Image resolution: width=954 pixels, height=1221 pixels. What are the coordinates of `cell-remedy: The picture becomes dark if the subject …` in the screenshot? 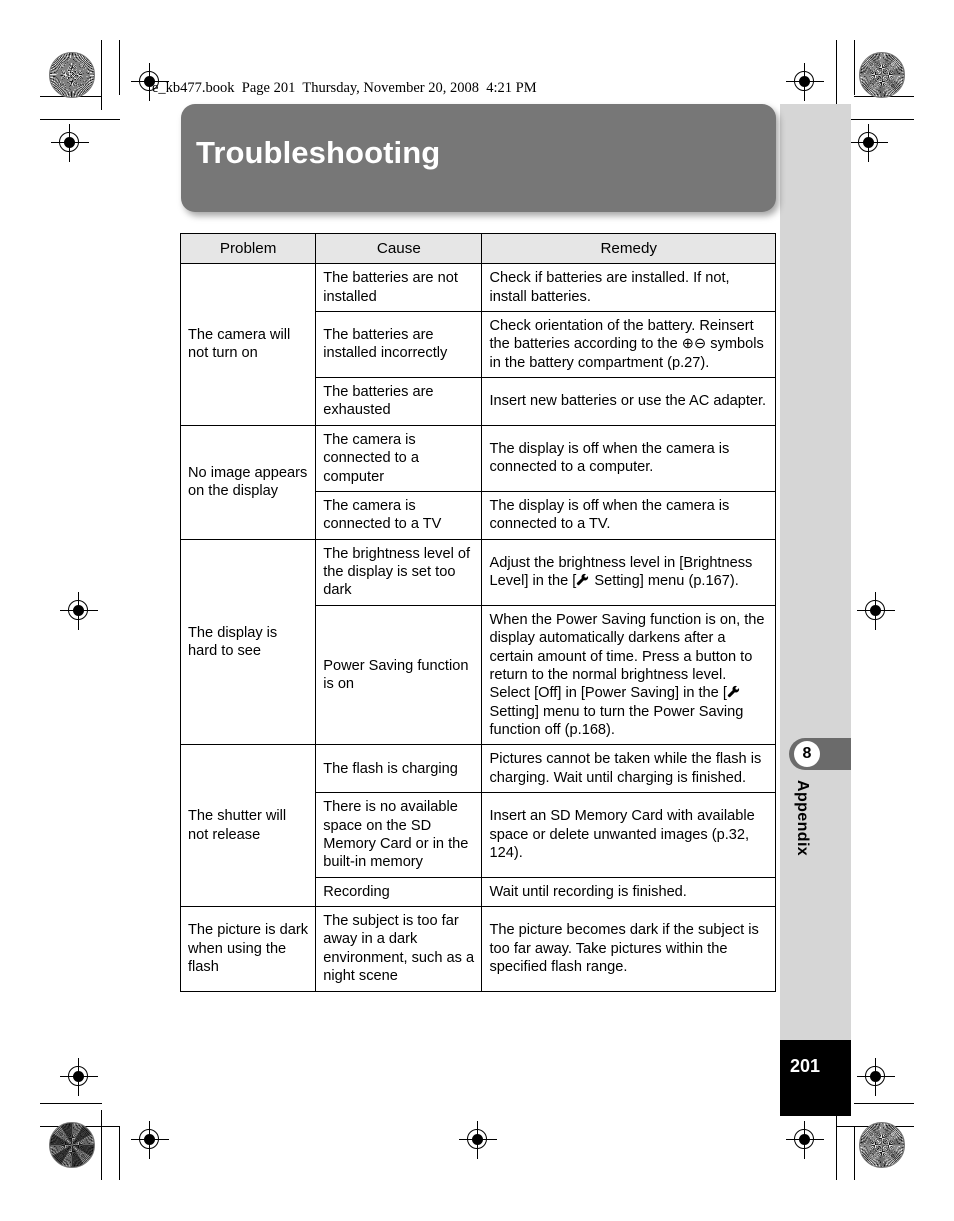 It's located at (628, 949).